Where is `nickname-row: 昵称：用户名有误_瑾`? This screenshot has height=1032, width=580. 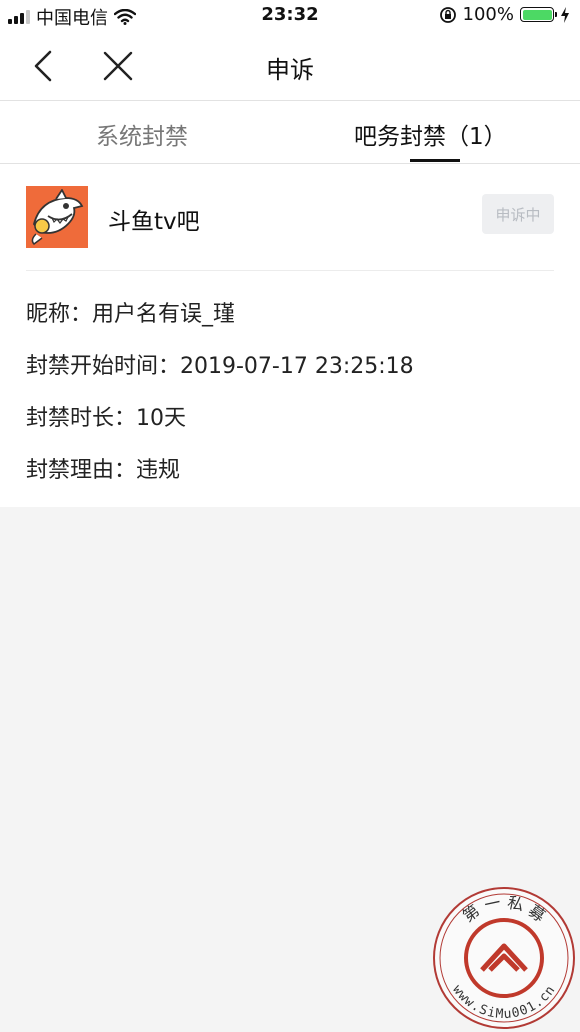
nickname-row: 昵称：用户名有误_瑾 is located at coordinates (131, 314).